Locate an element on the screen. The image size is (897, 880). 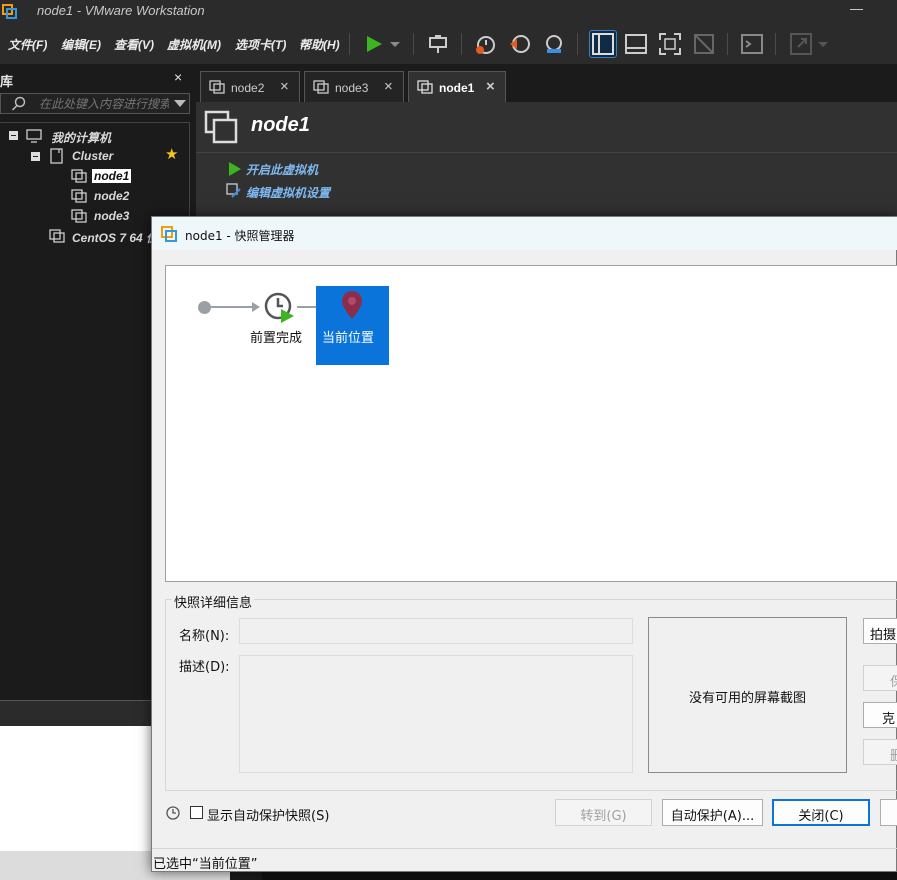
tab-label: node1 is located at coordinates (457, 88).